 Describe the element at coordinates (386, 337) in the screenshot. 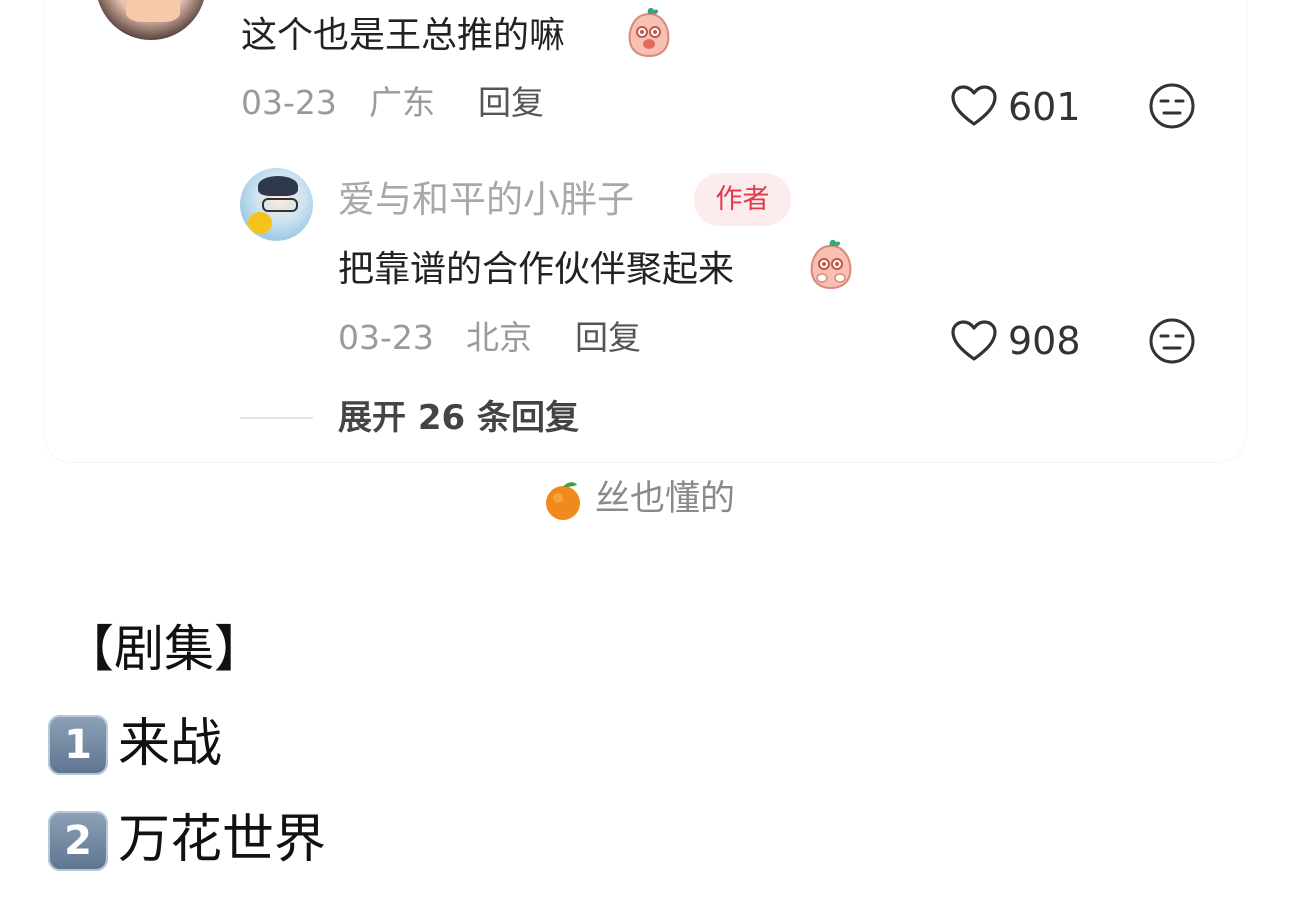

I see `reply-date: 03-23` at that location.